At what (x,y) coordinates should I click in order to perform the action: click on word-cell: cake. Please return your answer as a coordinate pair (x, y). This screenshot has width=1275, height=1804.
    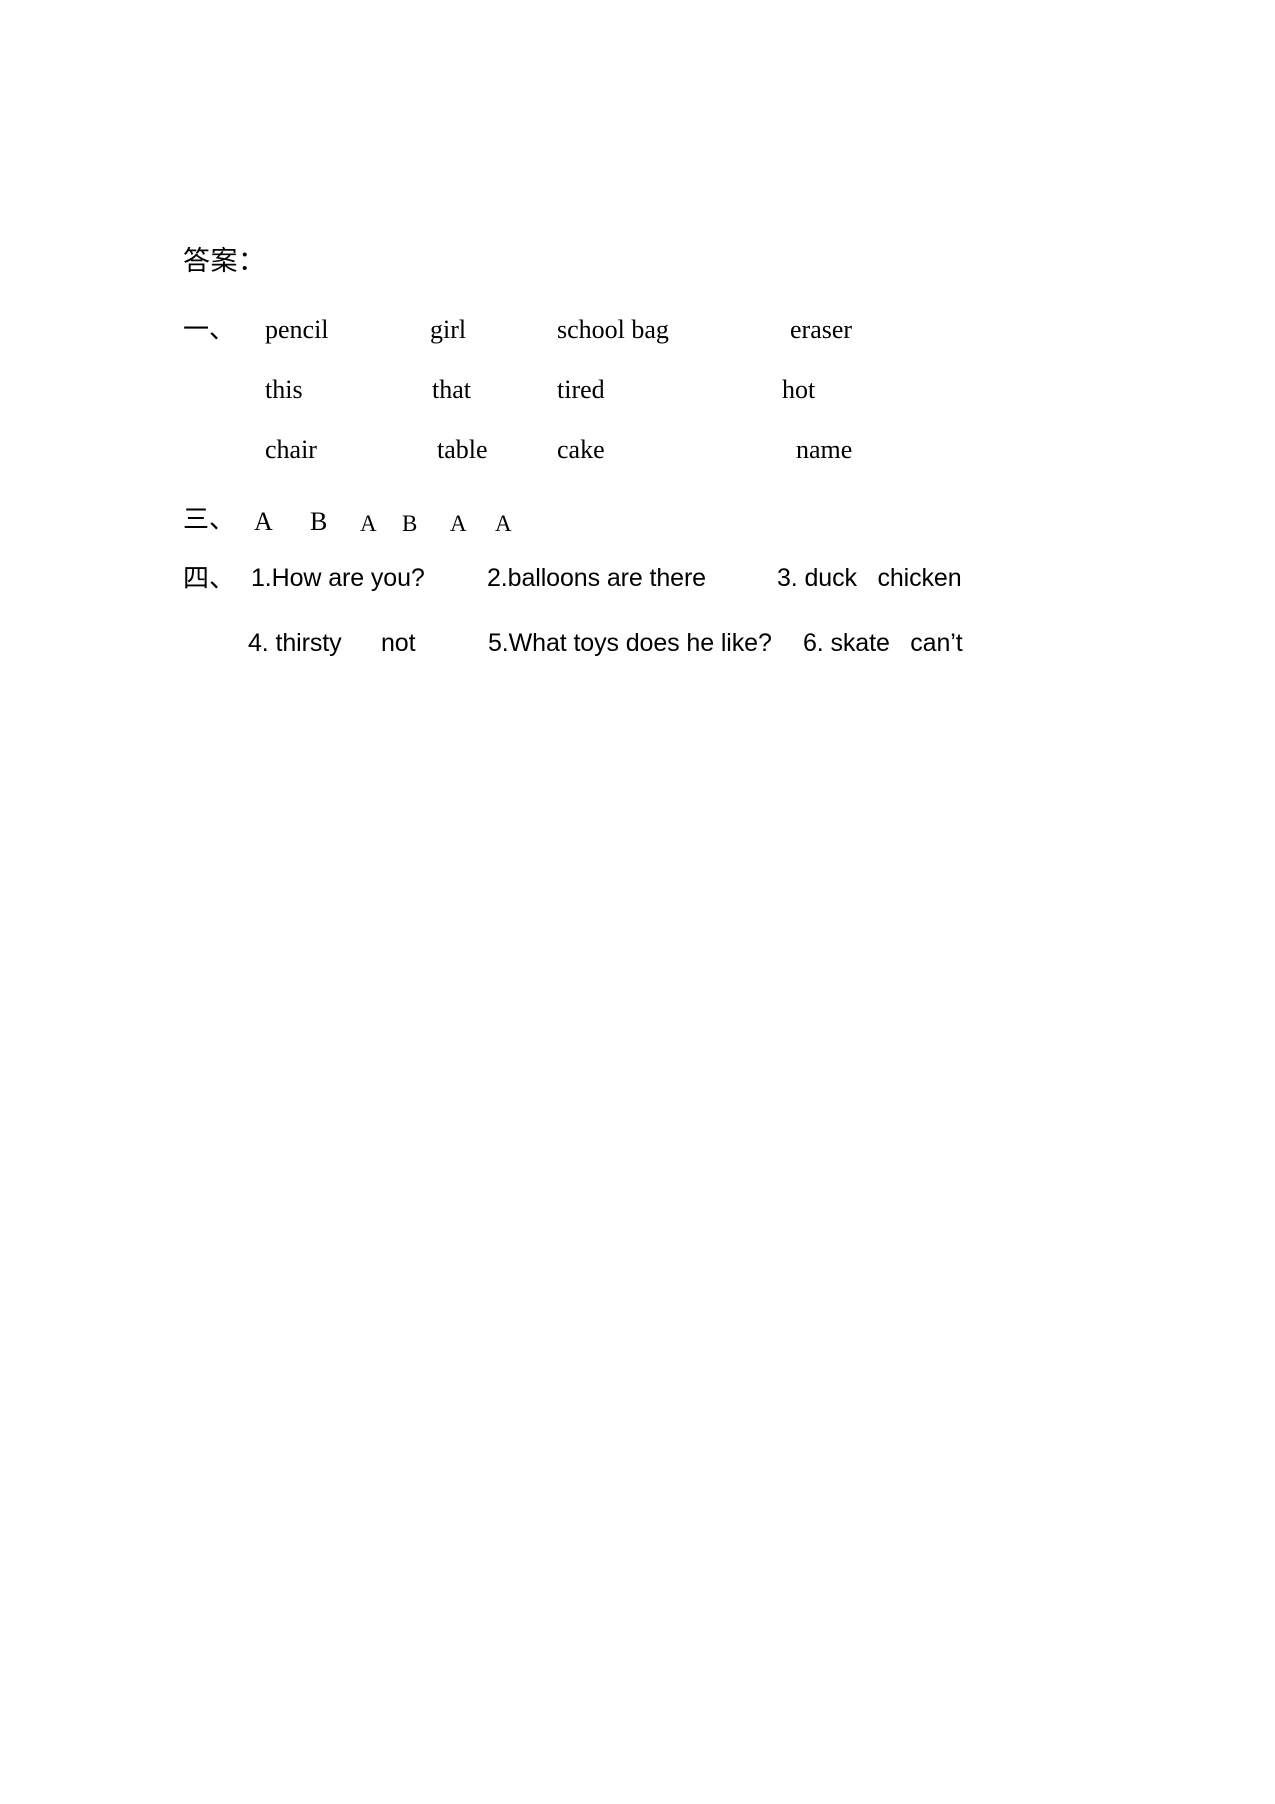
    Looking at the image, I should click on (581, 449).